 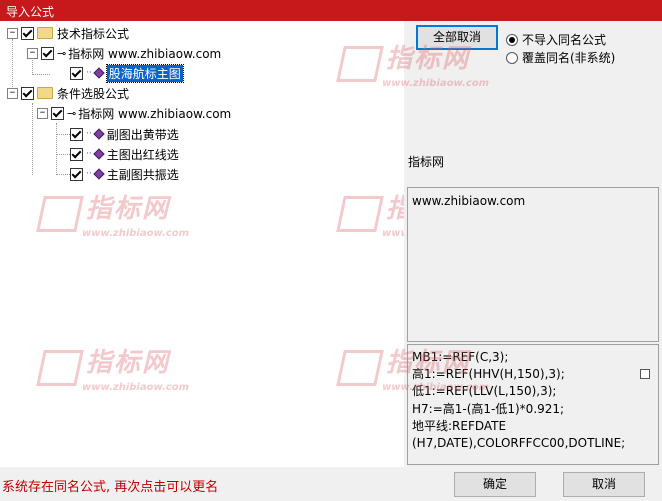 I want to click on source-url: www.zhibiaow.com, so click(x=469, y=201).